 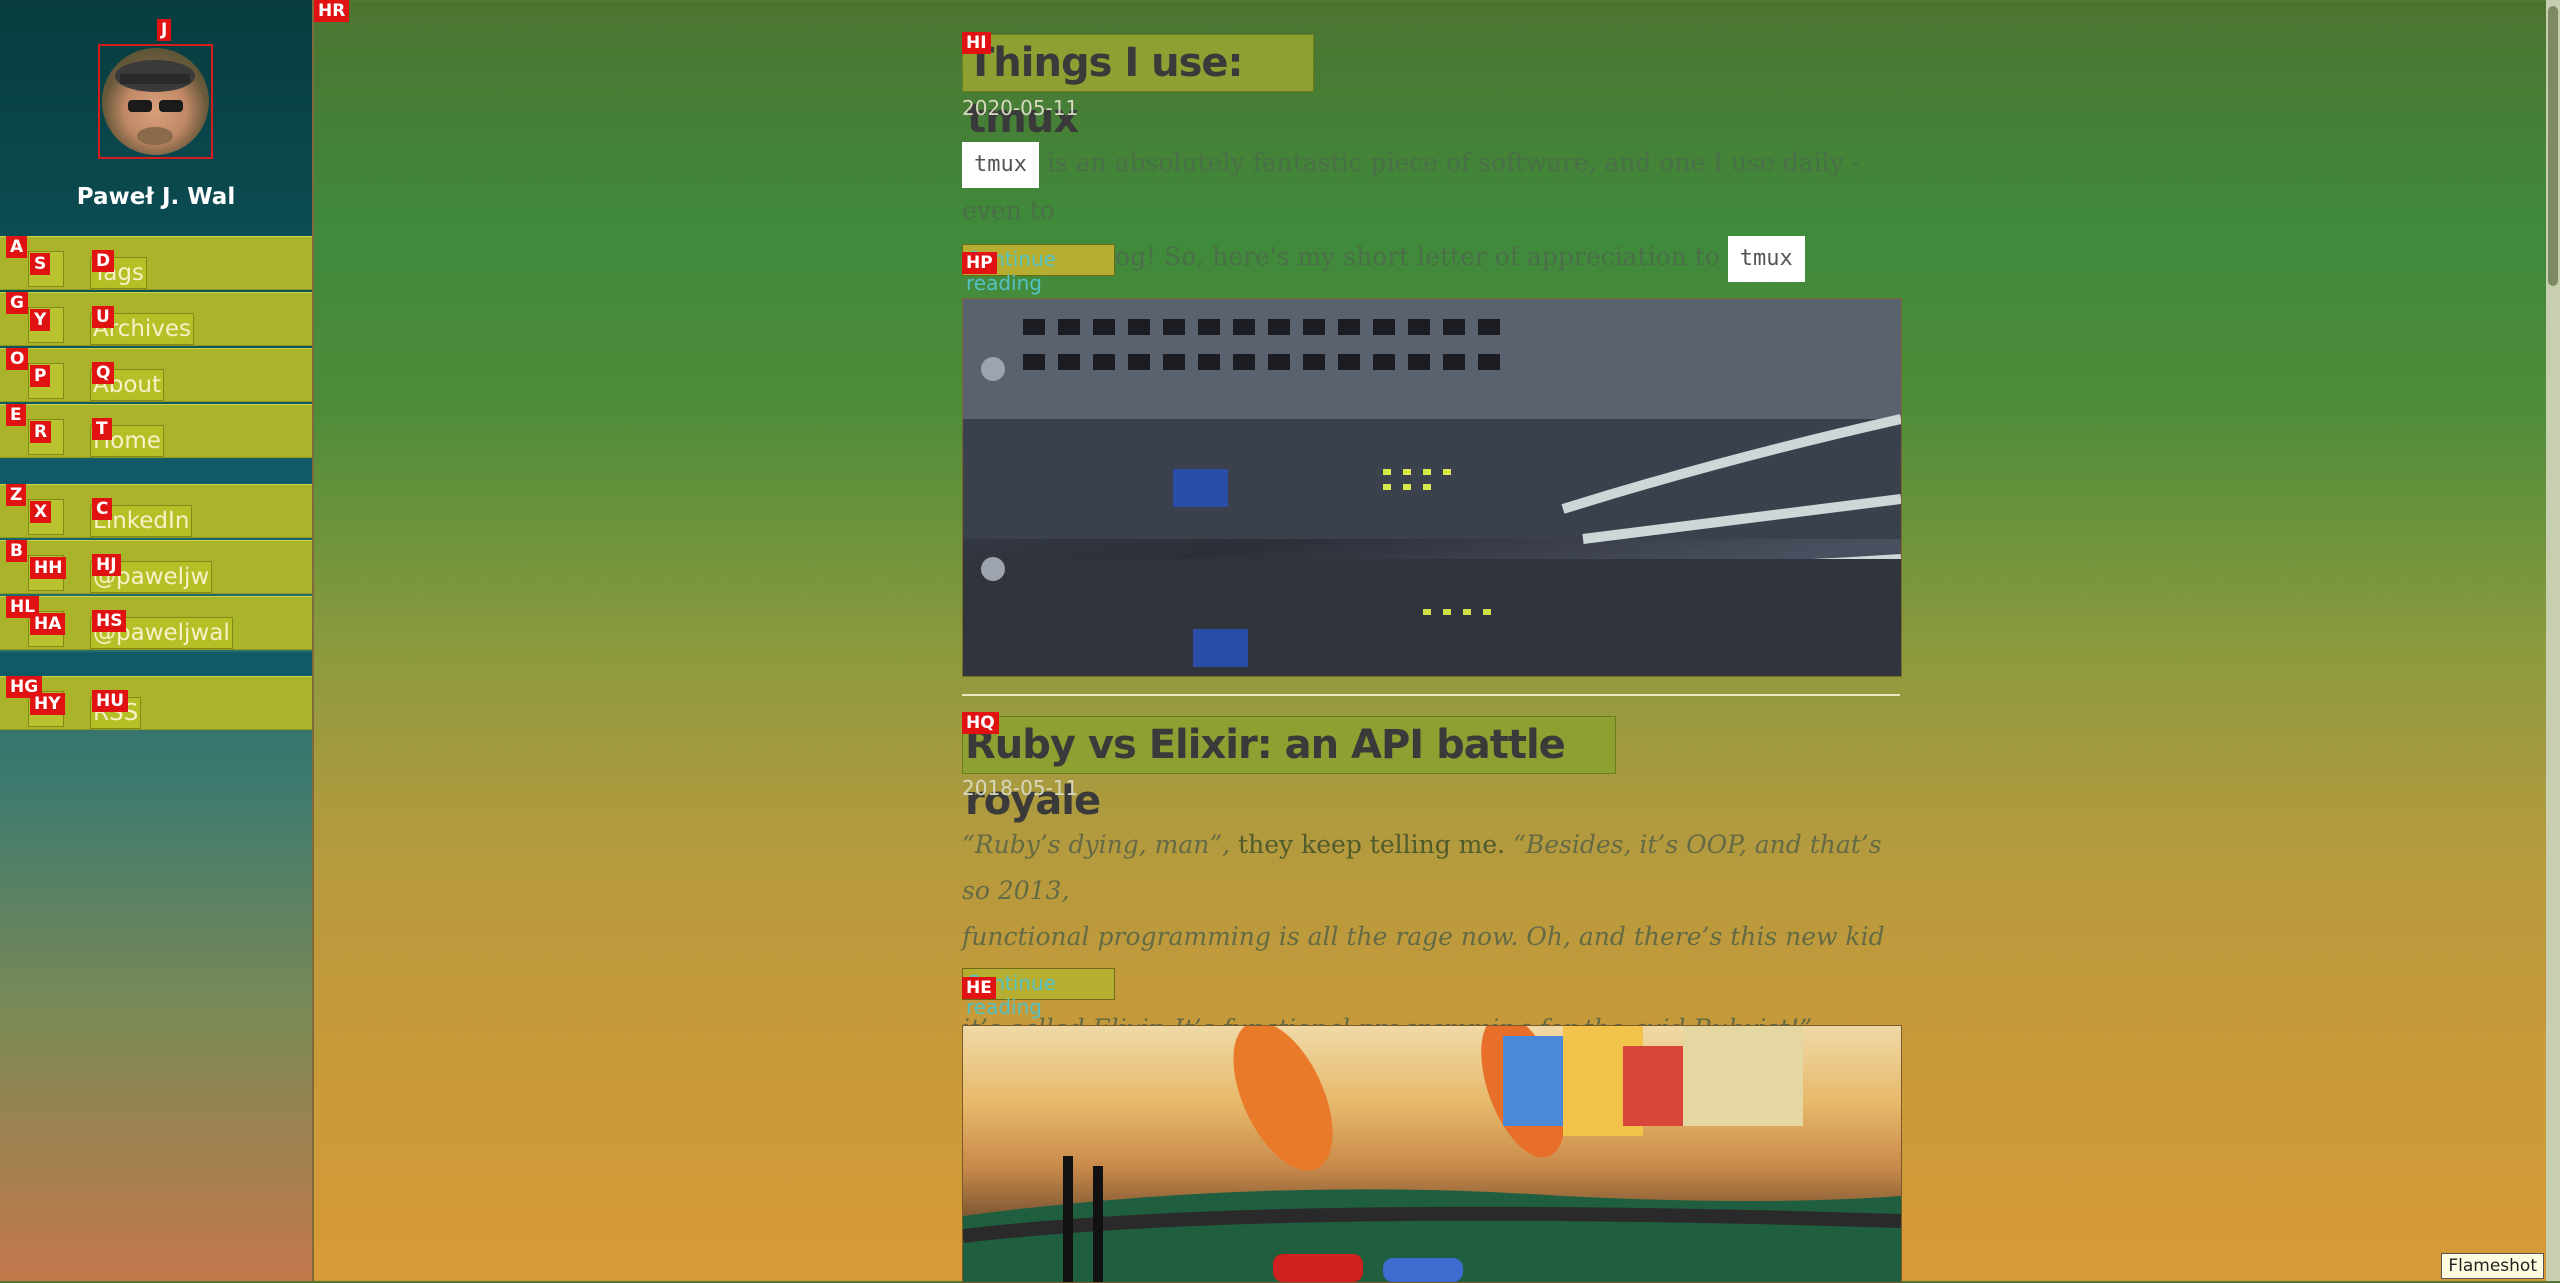 What do you see at coordinates (1020, 108) in the screenshot?
I see `post-date: 2020-05-11` at bounding box center [1020, 108].